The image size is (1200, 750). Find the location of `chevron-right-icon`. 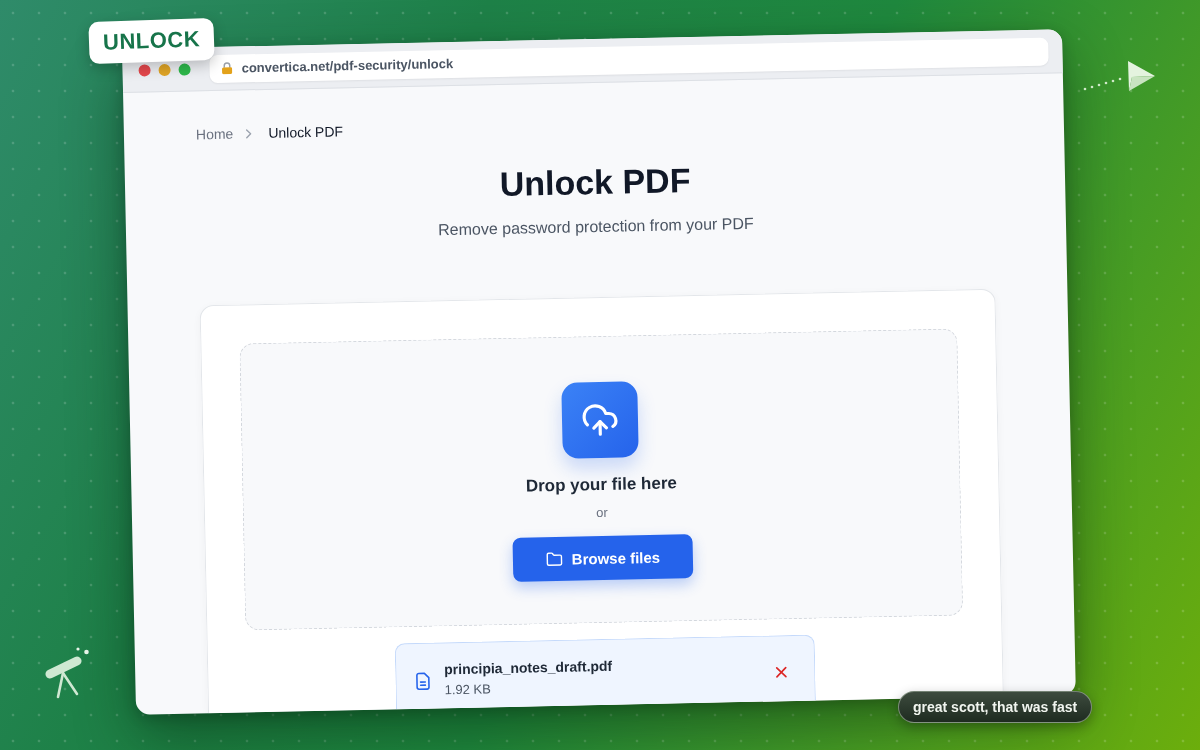

chevron-right-icon is located at coordinates (249, 133).